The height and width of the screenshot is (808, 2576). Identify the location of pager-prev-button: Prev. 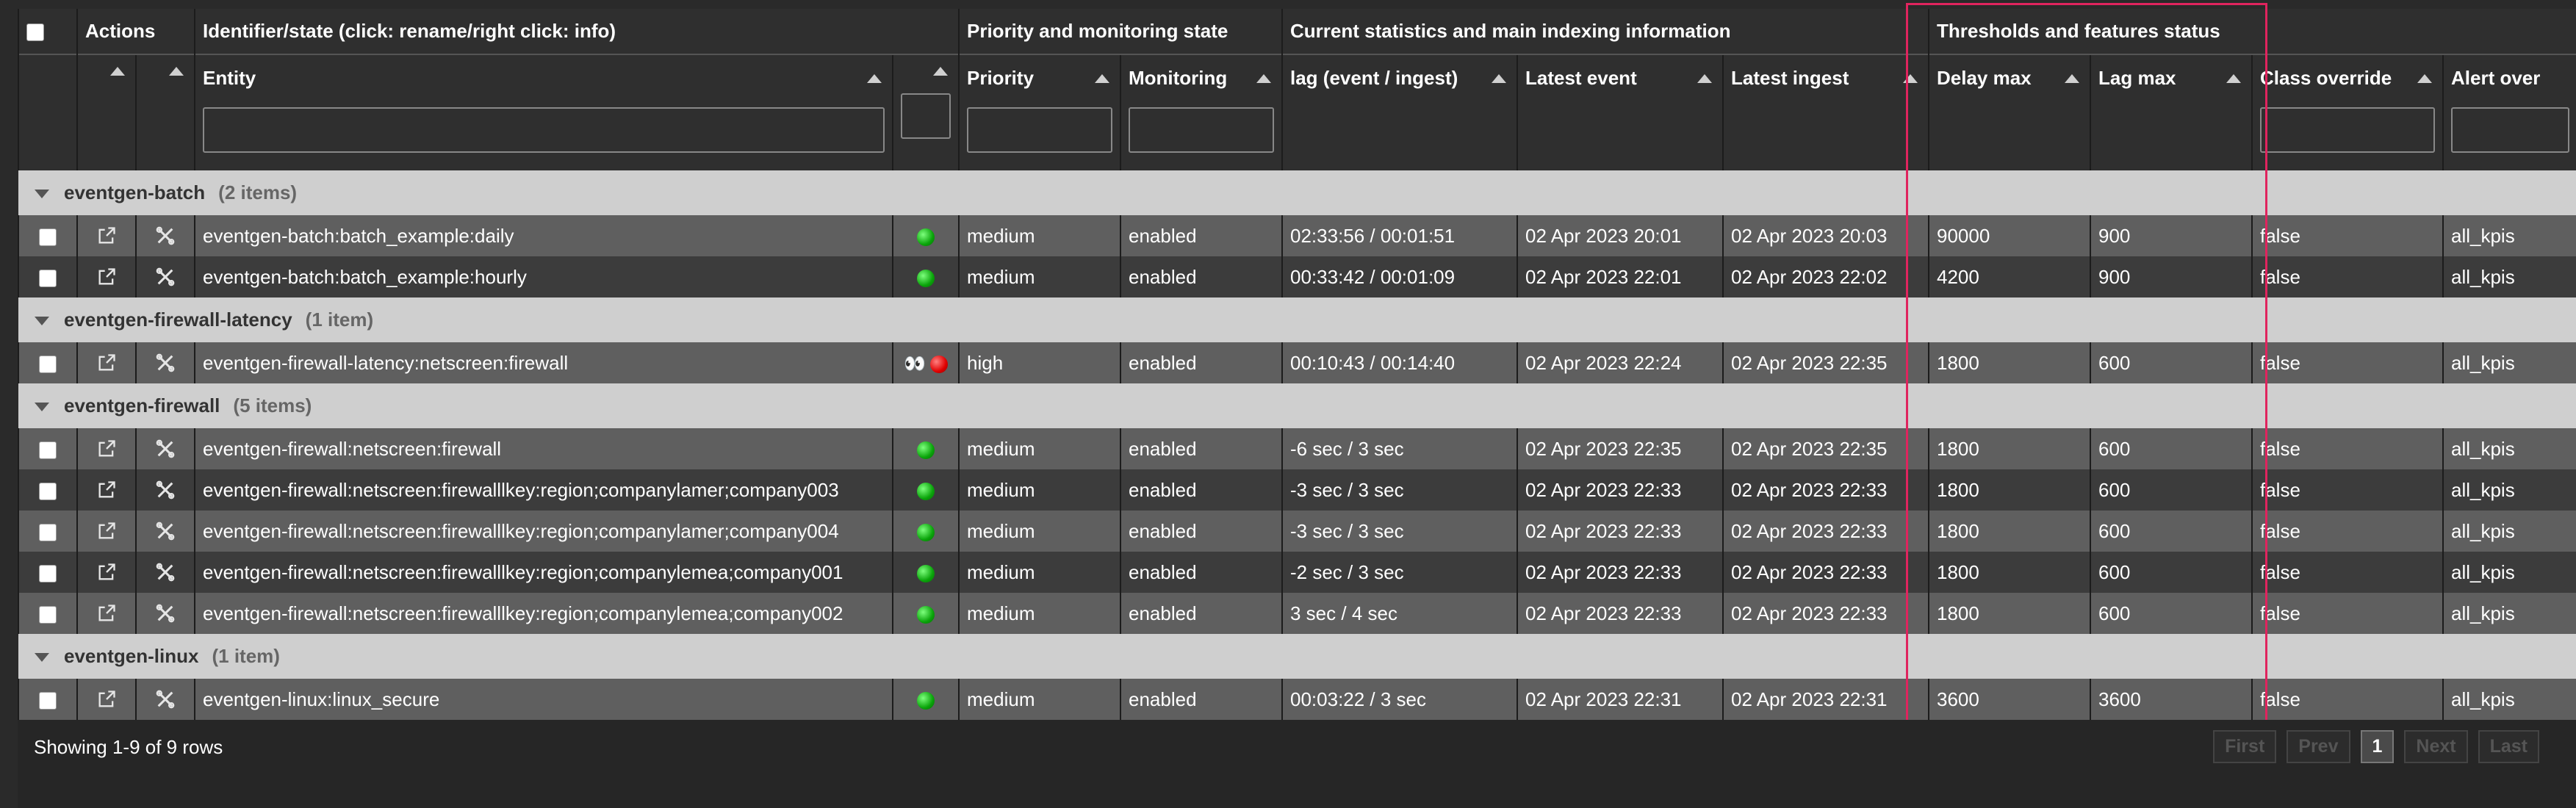
(2318, 746).